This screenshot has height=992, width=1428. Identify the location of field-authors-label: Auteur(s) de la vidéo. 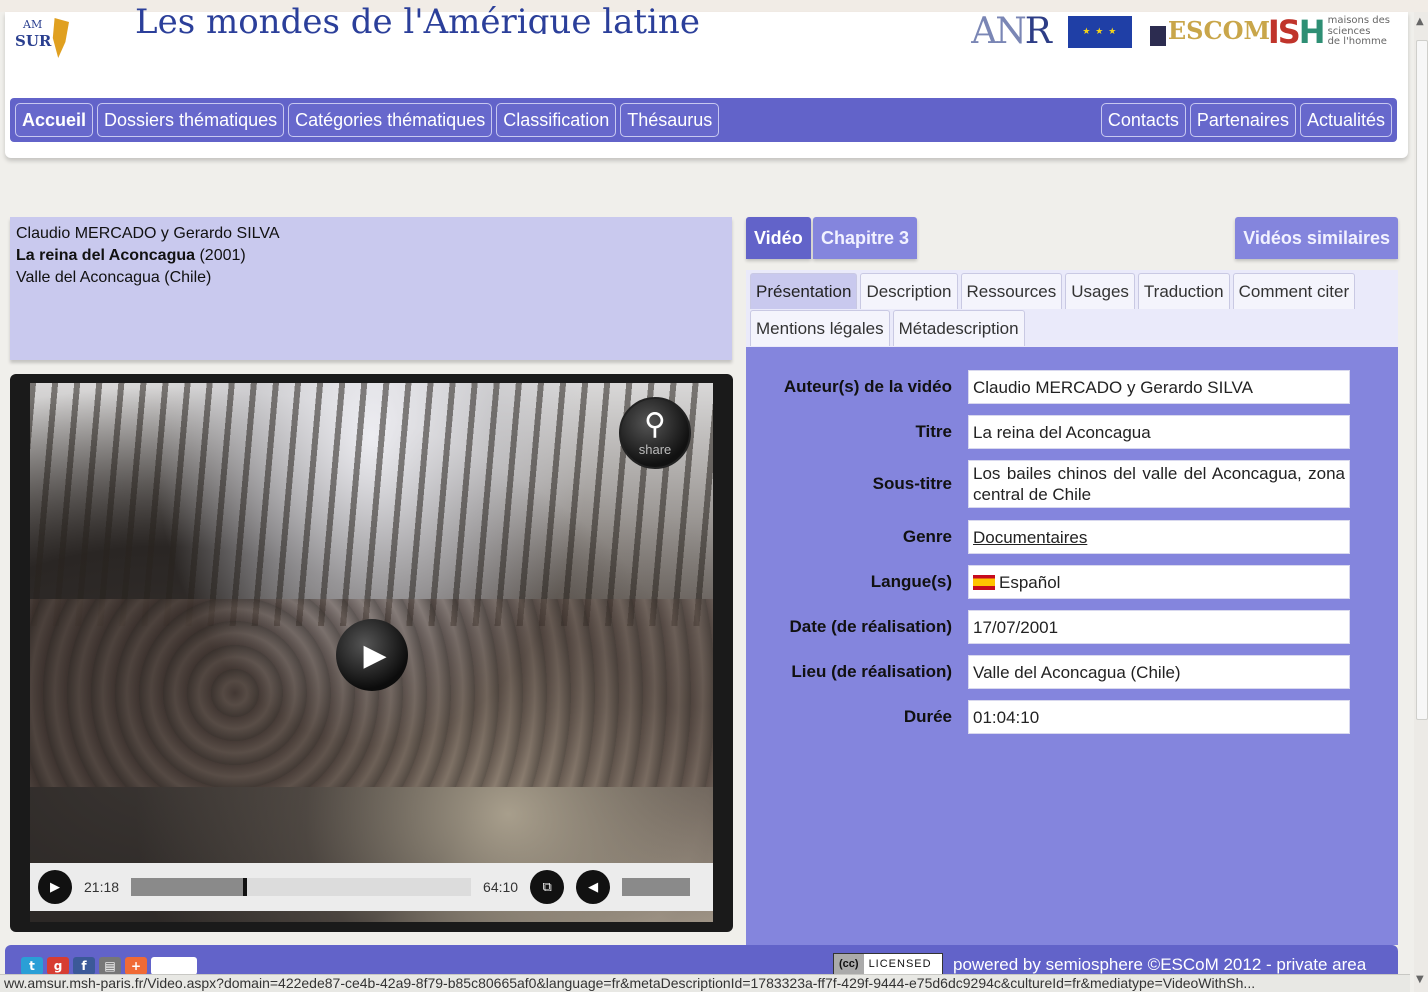
(867, 386).